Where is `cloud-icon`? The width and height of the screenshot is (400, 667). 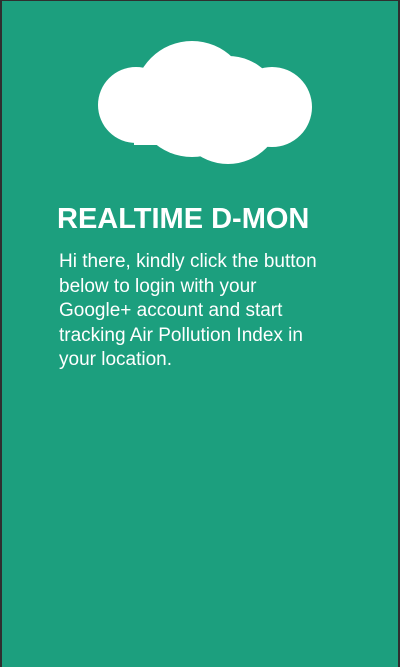 cloud-icon is located at coordinates (205, 102).